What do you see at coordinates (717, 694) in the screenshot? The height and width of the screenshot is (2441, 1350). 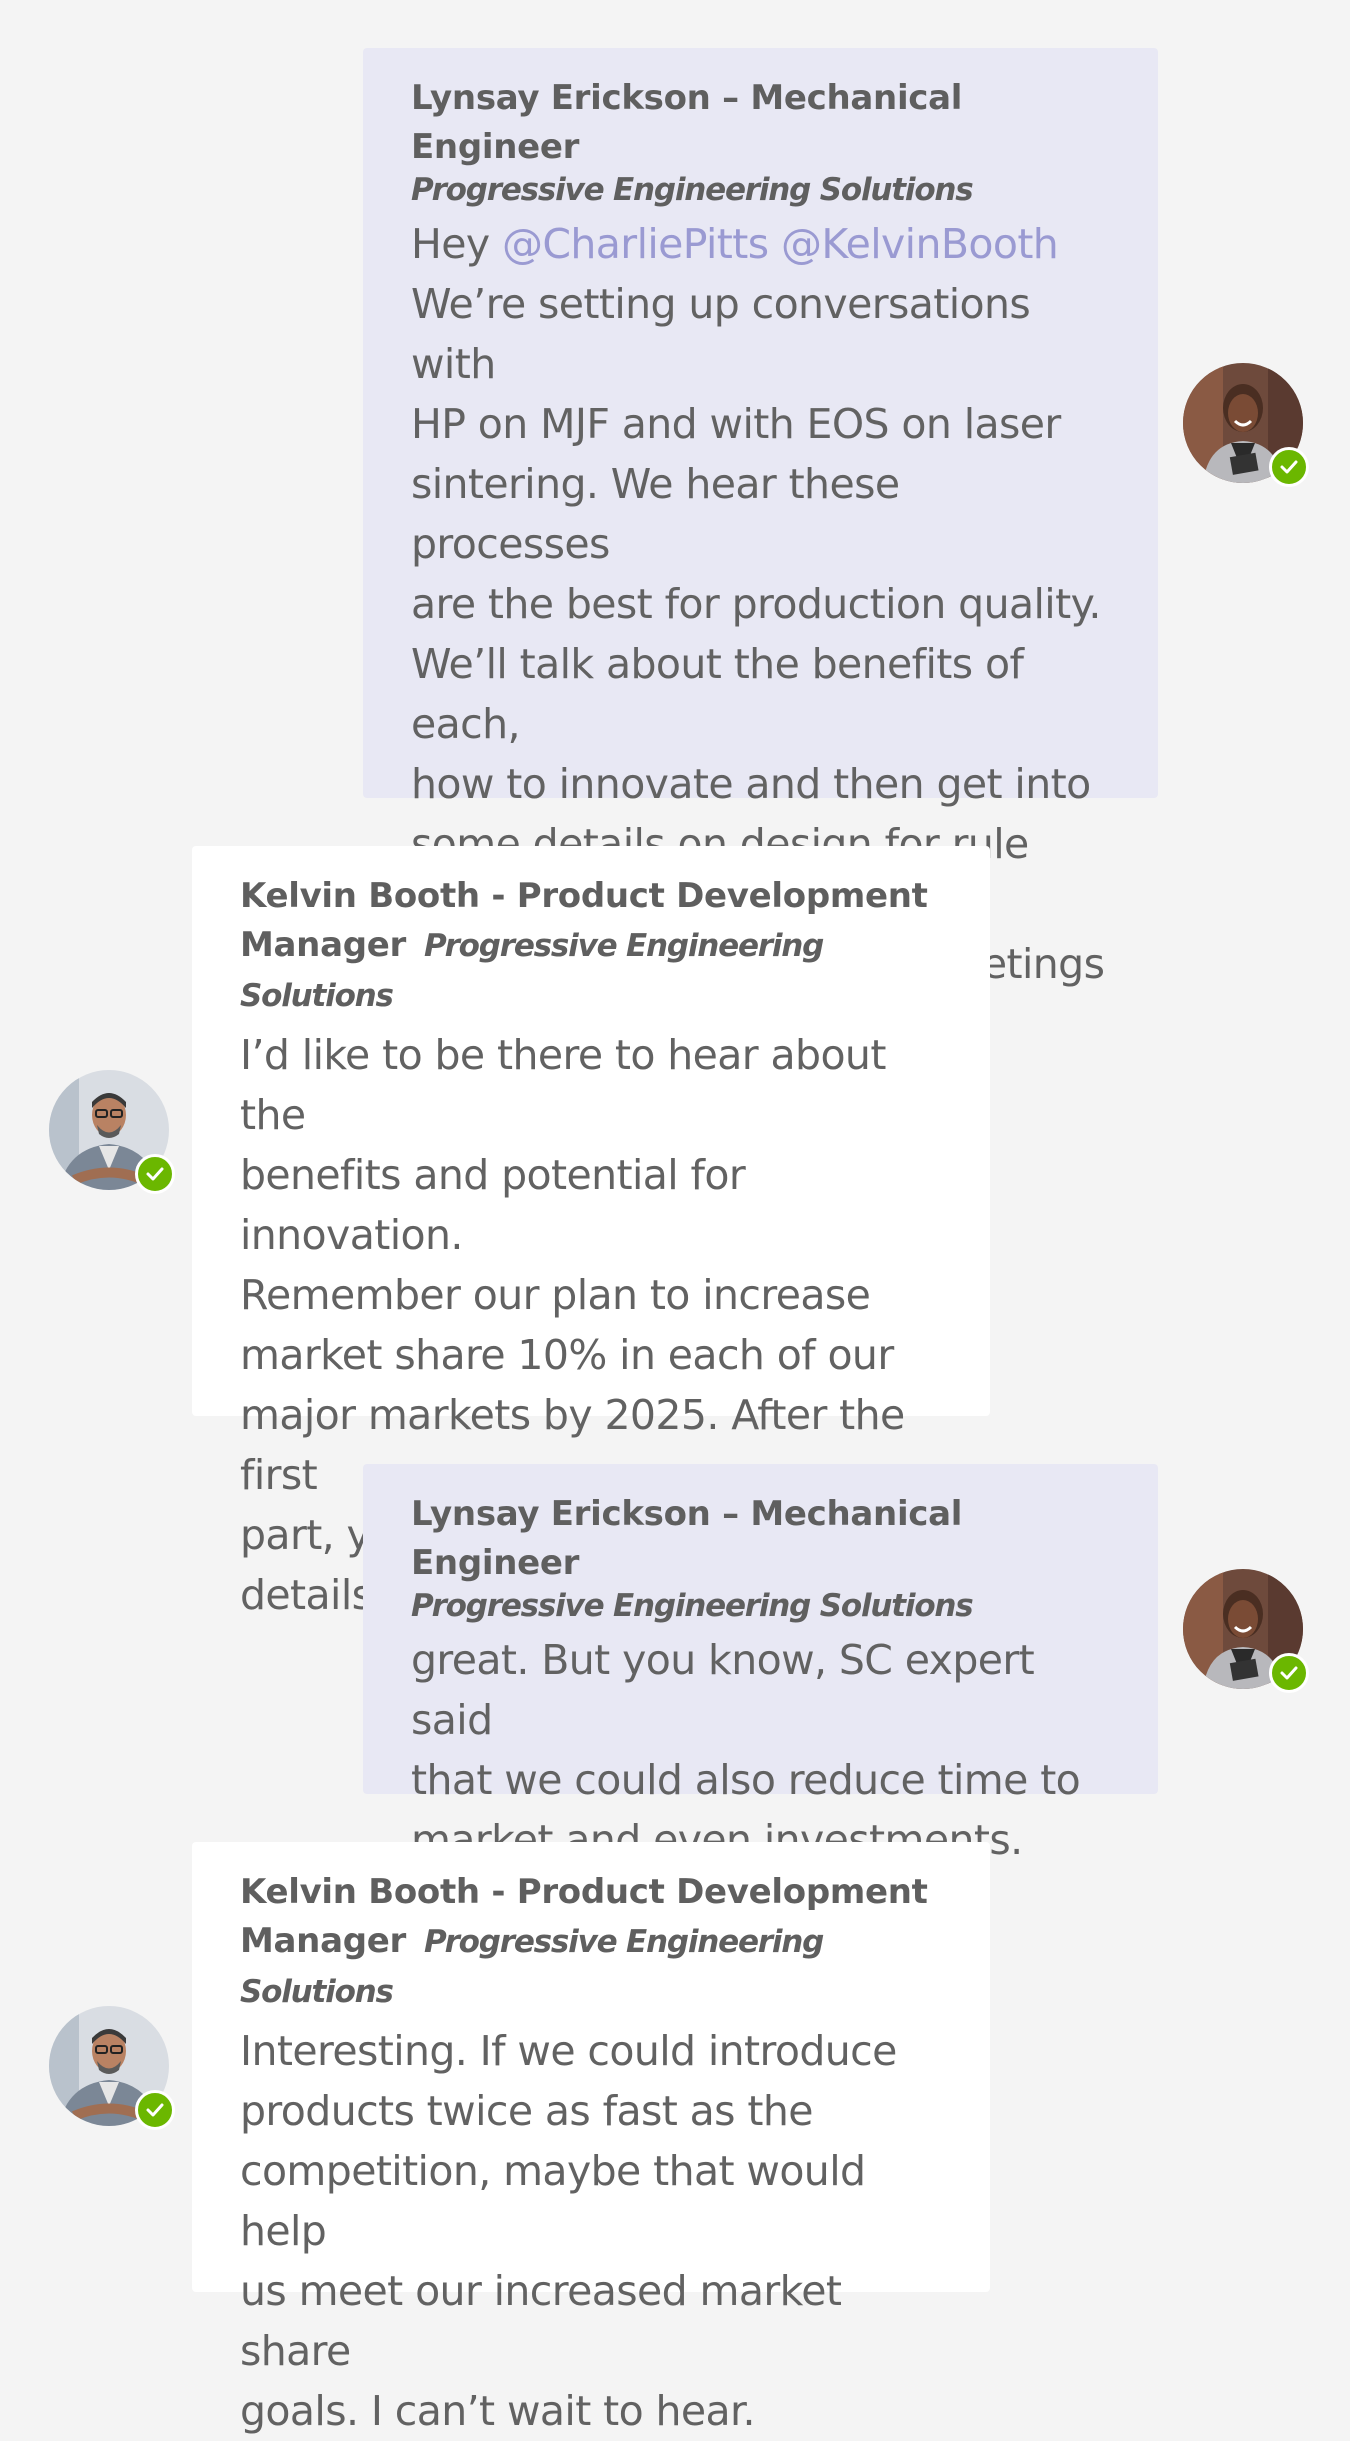 I see `message-line: We’ll talk about the benefits of each,` at bounding box center [717, 694].